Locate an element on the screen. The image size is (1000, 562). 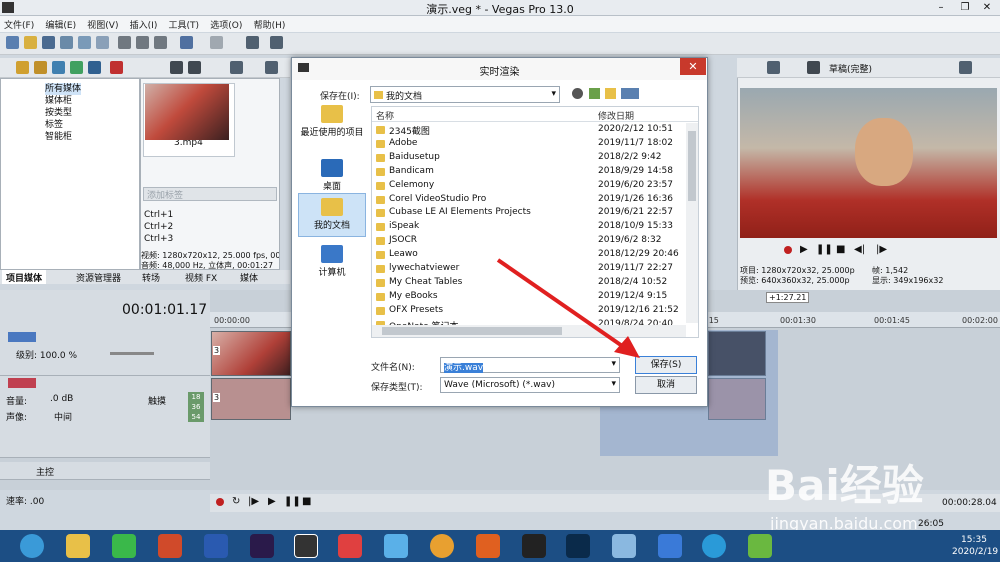
tl-stop-icon: ■ is located at coordinates (306, 501).